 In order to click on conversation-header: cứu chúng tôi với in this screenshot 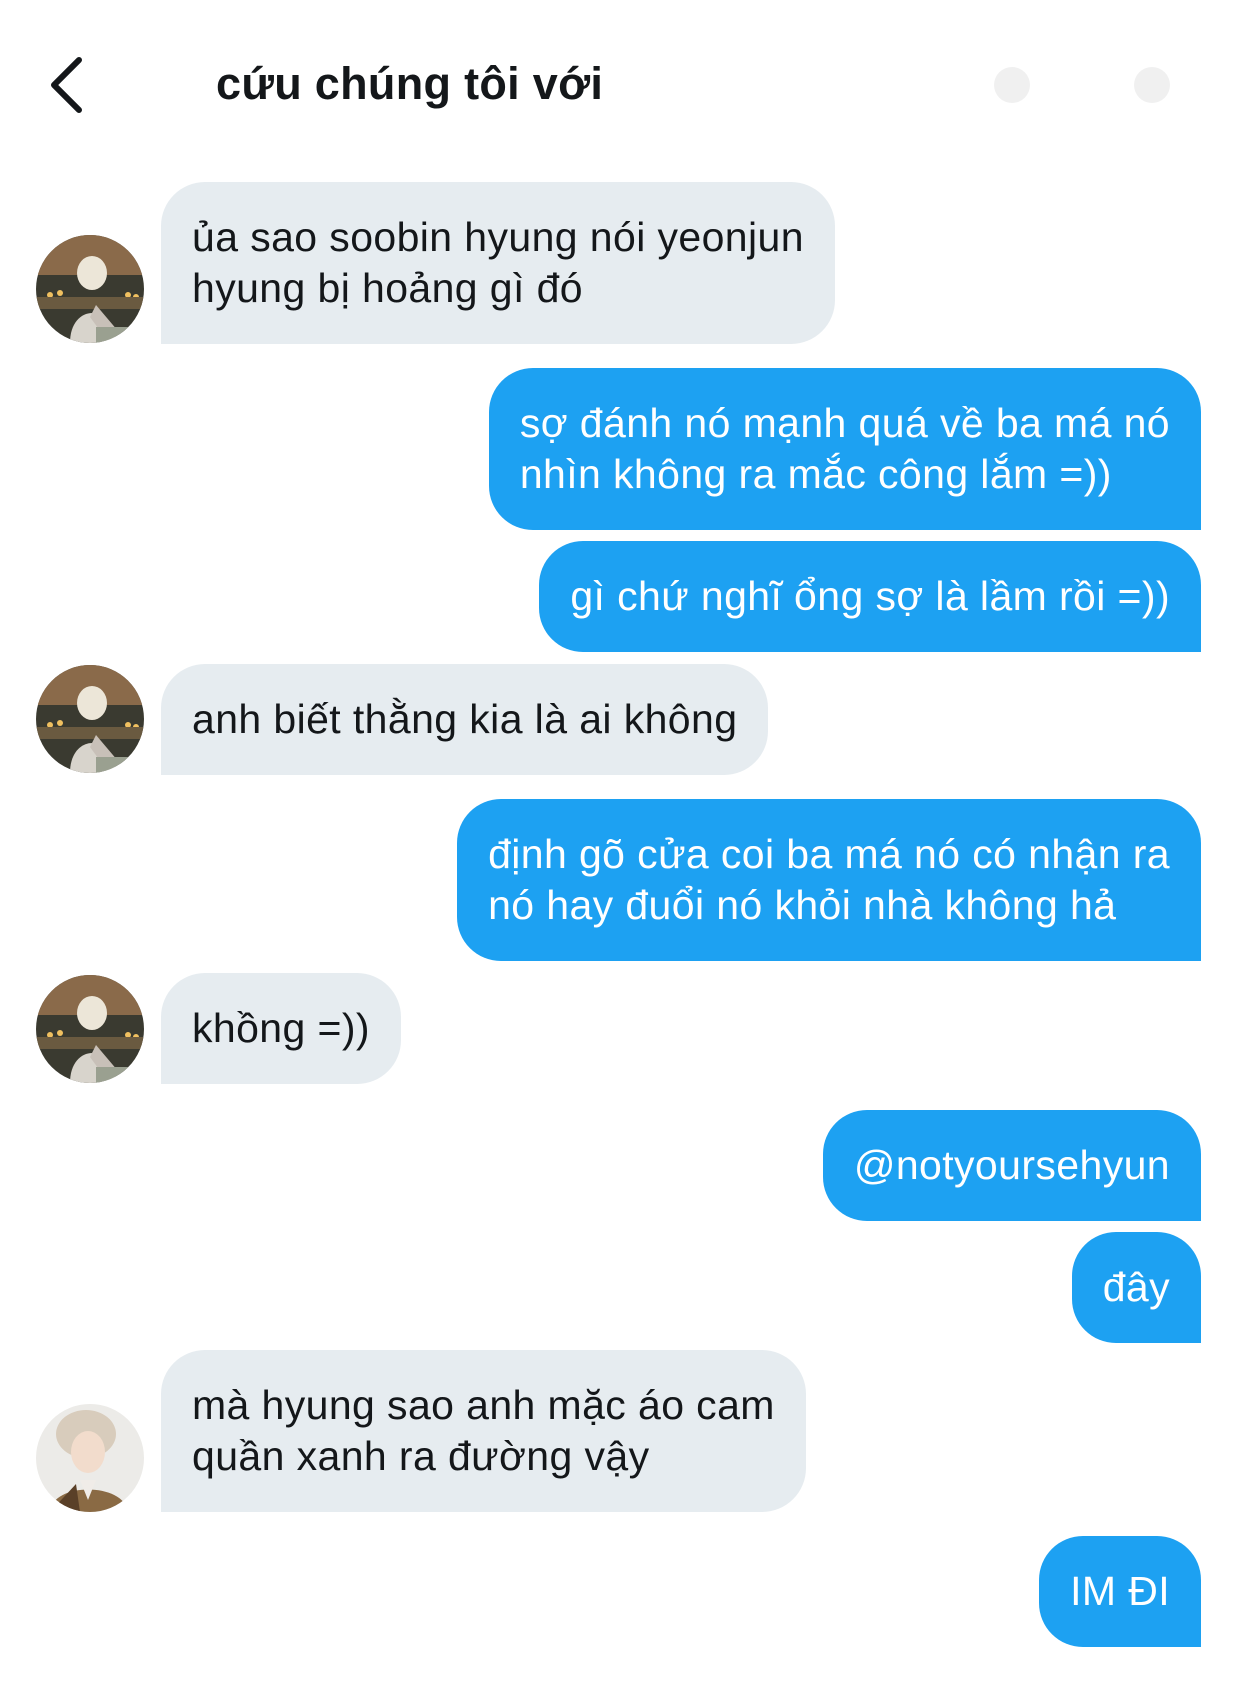, I will do `click(621, 75)`.